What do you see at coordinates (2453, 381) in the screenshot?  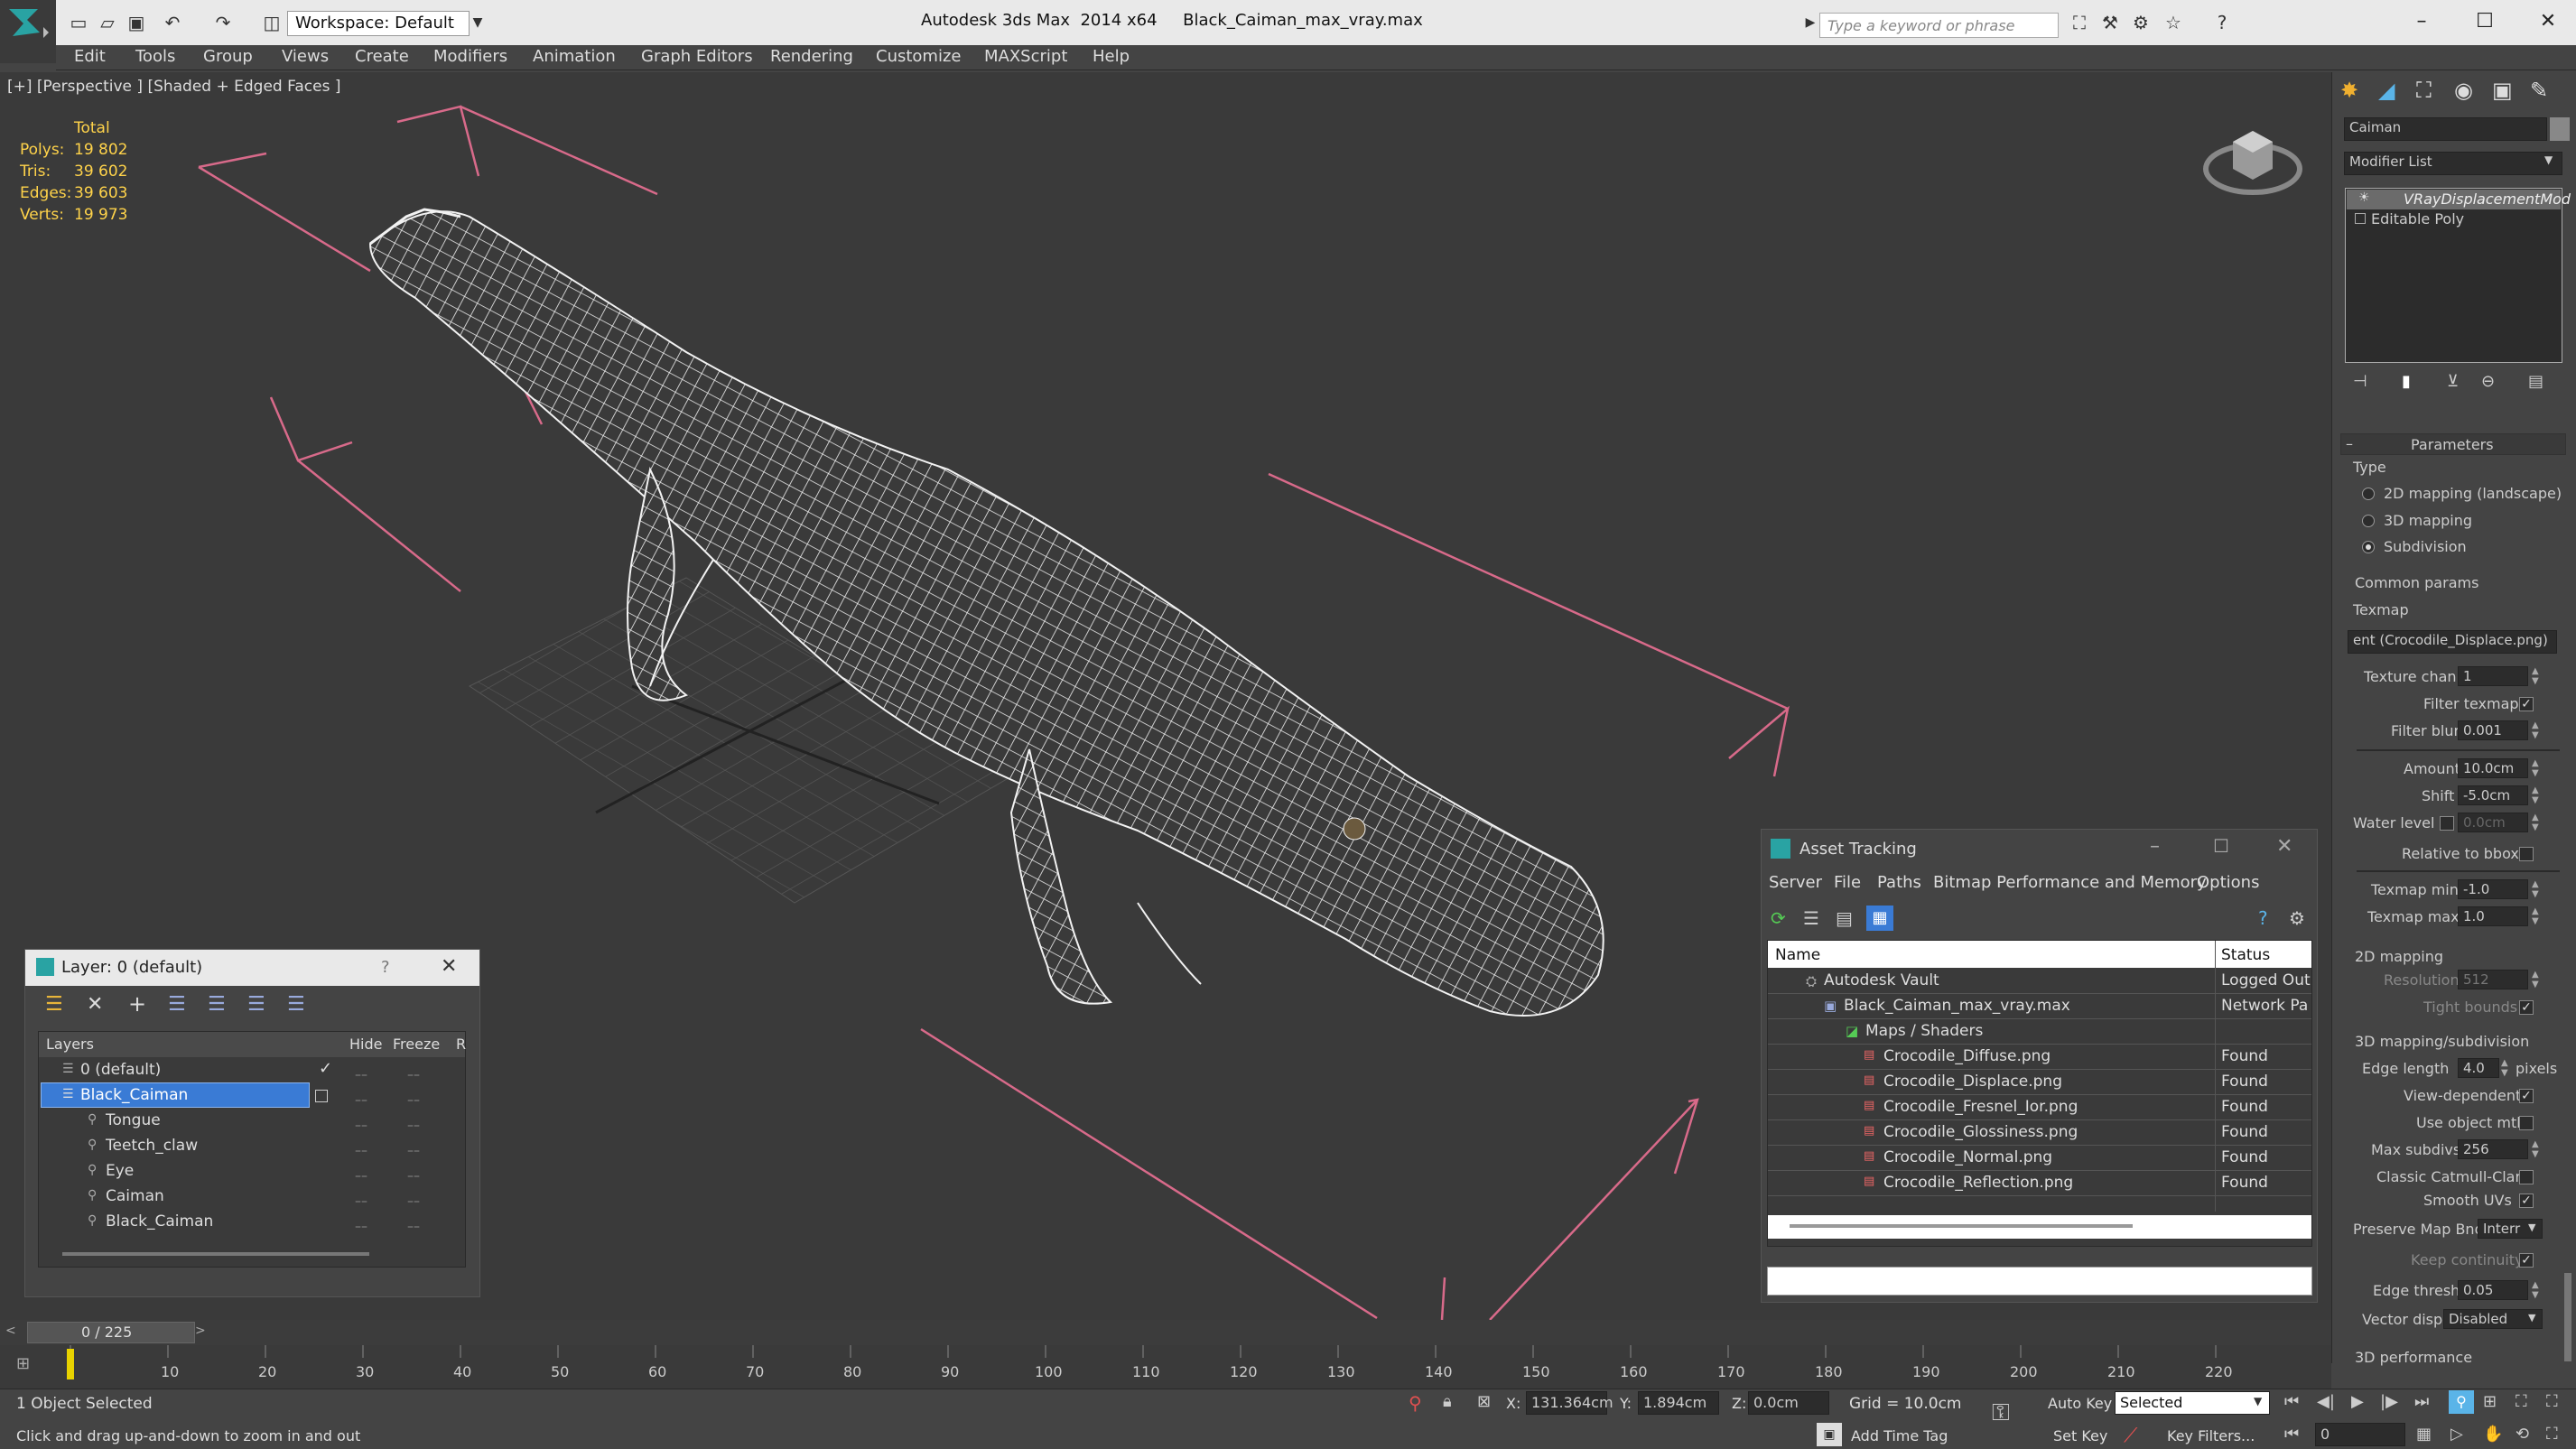 I see `make-unique-icon: ⊻` at bounding box center [2453, 381].